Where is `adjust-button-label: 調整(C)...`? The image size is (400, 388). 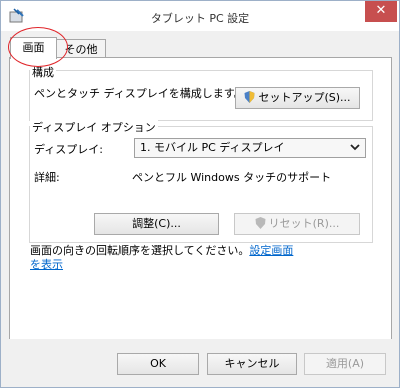 adjust-button-label: 調整(C)... is located at coordinates (156, 223).